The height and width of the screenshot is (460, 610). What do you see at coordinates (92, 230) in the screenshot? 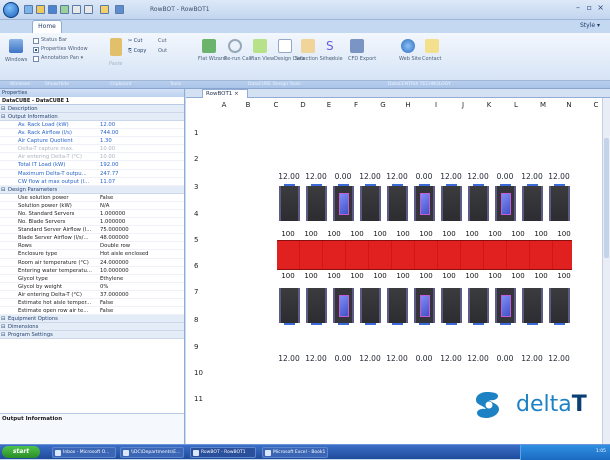
I see `property-row: Standard Server Airflow (l... 75.000000` at bounding box center [92, 230].